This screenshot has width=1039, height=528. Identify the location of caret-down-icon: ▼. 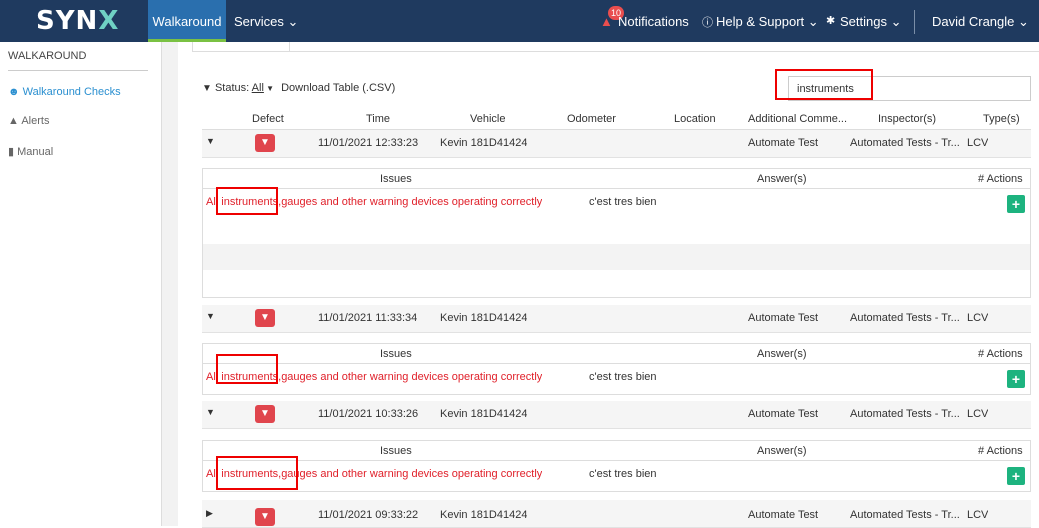
(269, 88).